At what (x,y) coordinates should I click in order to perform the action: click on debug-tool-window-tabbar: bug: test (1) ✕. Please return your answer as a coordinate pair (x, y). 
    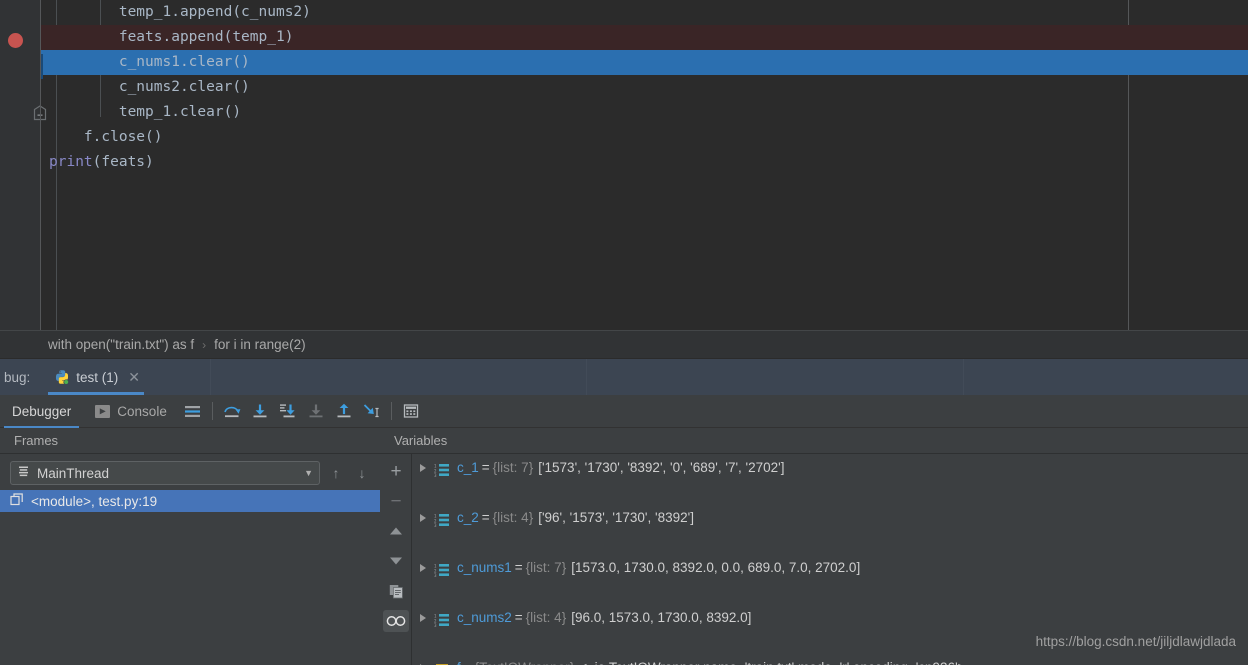
    Looking at the image, I should click on (624, 377).